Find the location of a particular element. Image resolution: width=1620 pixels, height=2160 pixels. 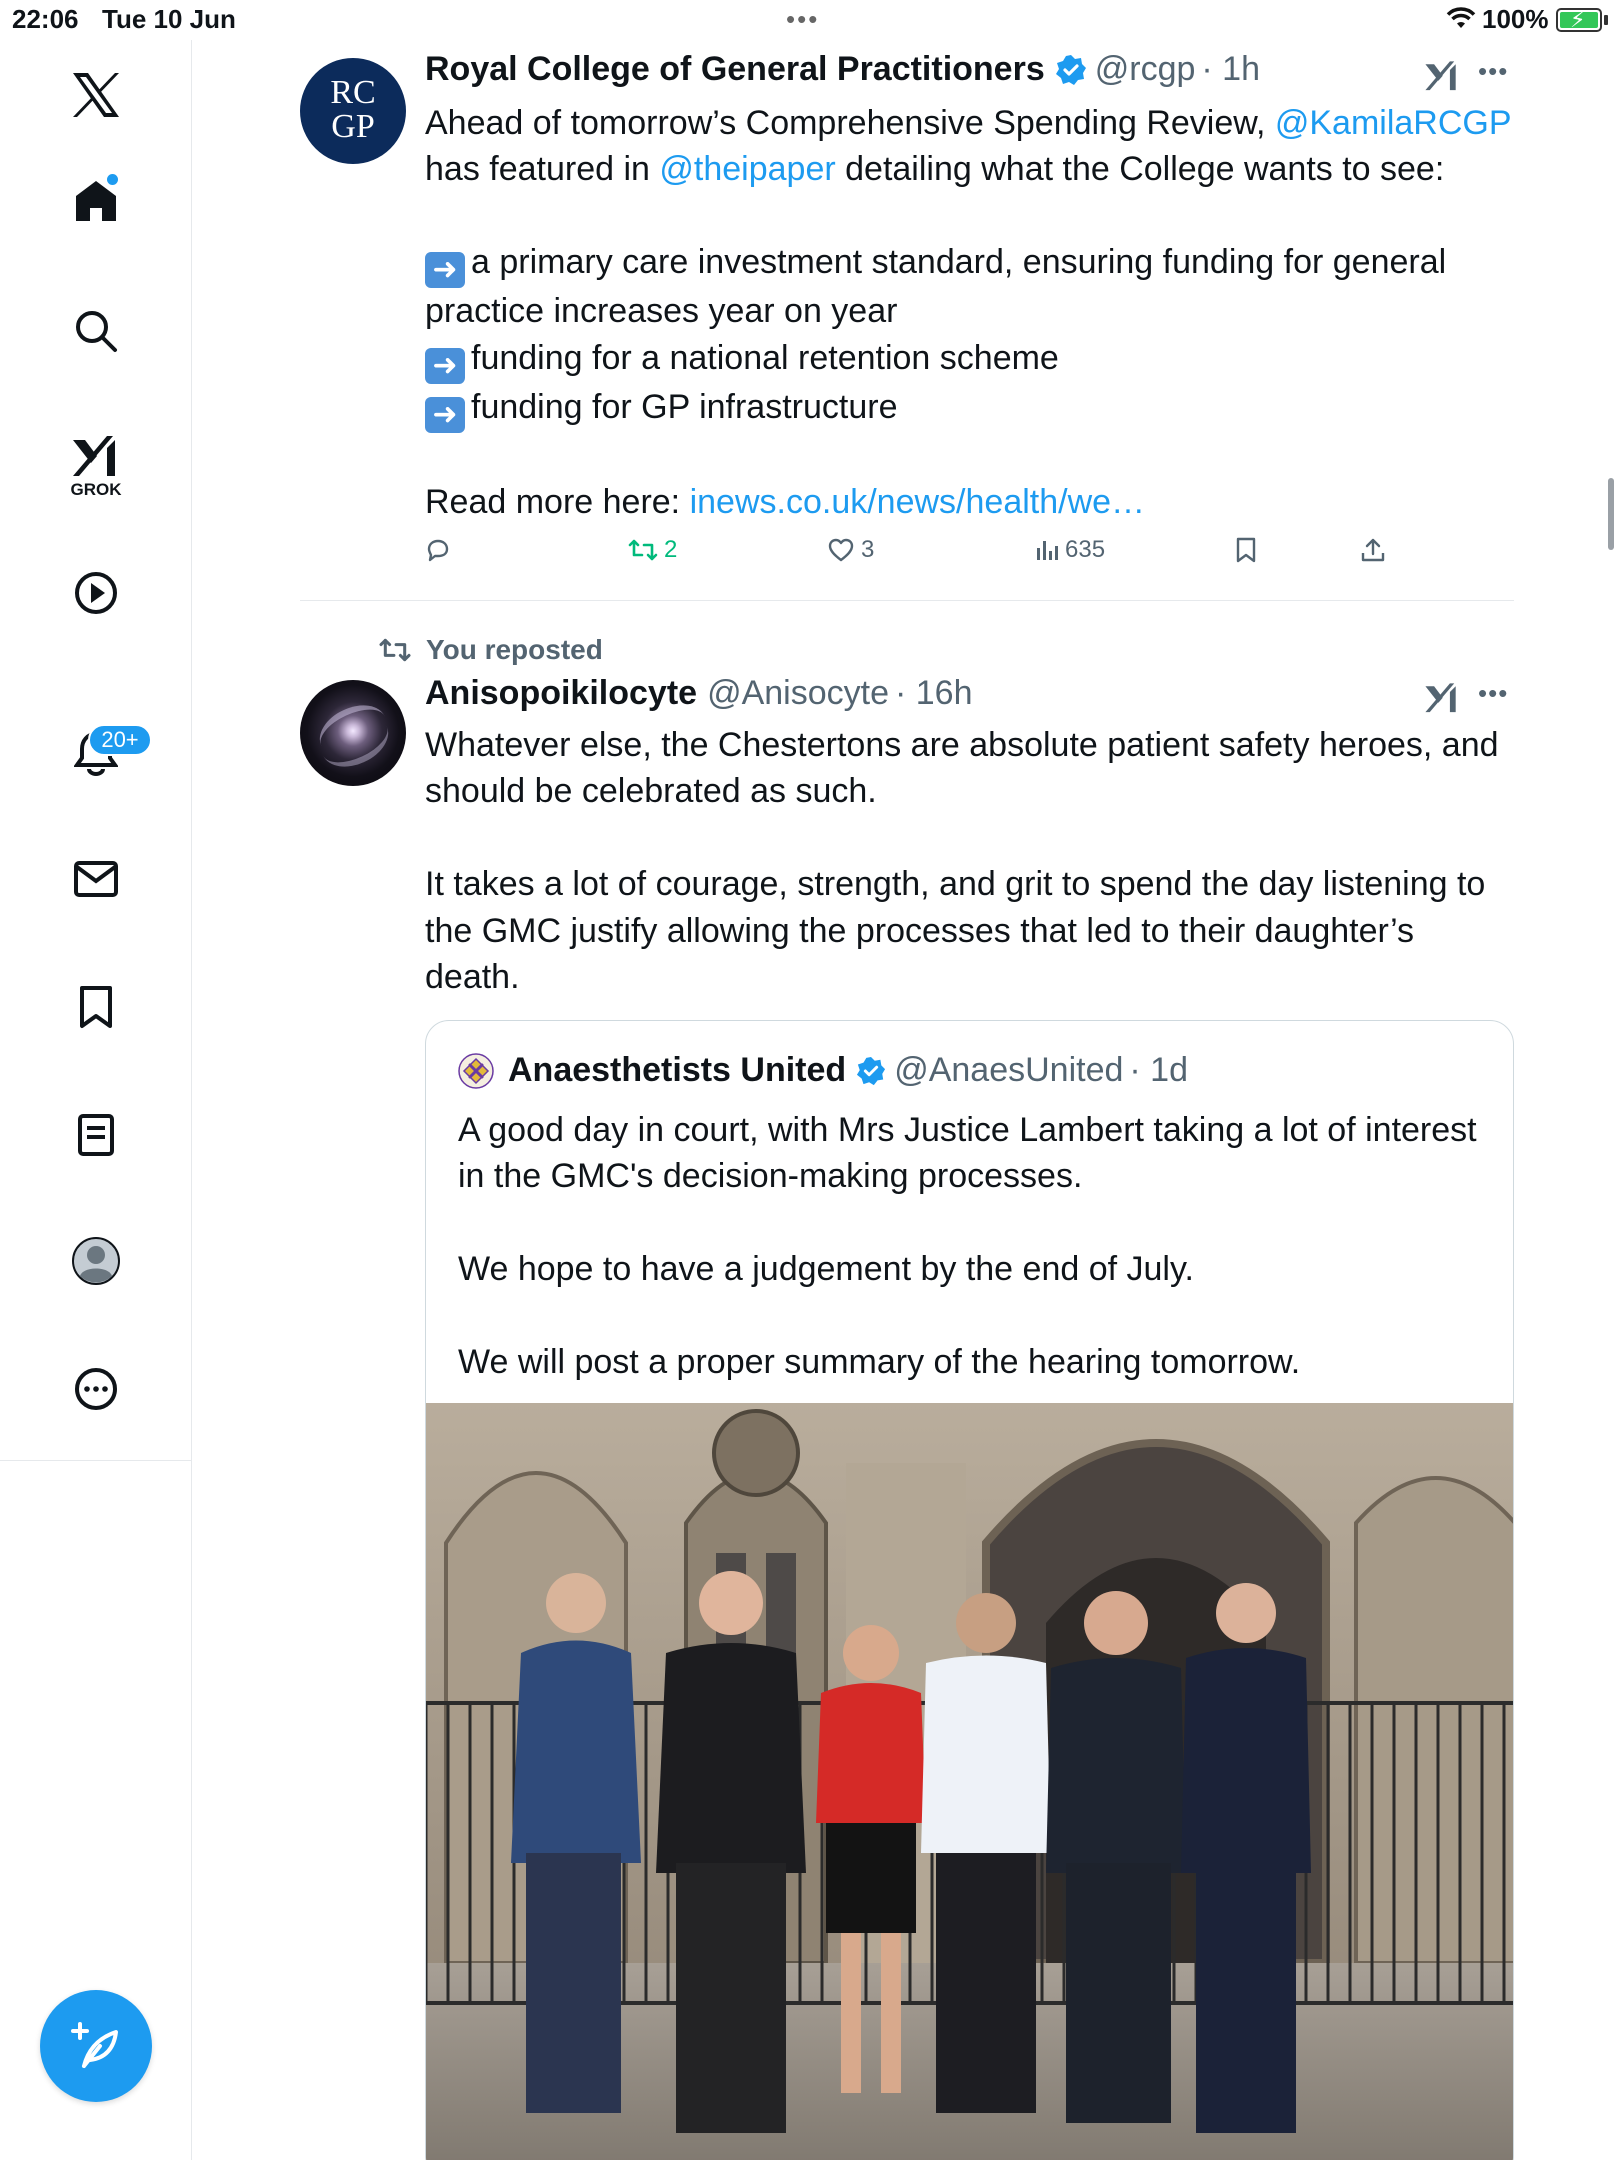

author-handle: @Anisocyte is located at coordinates (798, 693).